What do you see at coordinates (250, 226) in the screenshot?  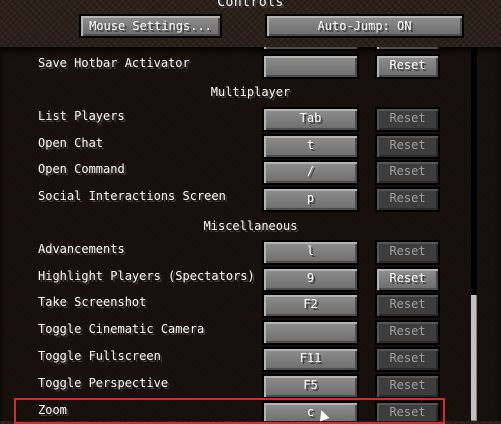 I see `section-header-miscellaneous: Miscellaneous` at bounding box center [250, 226].